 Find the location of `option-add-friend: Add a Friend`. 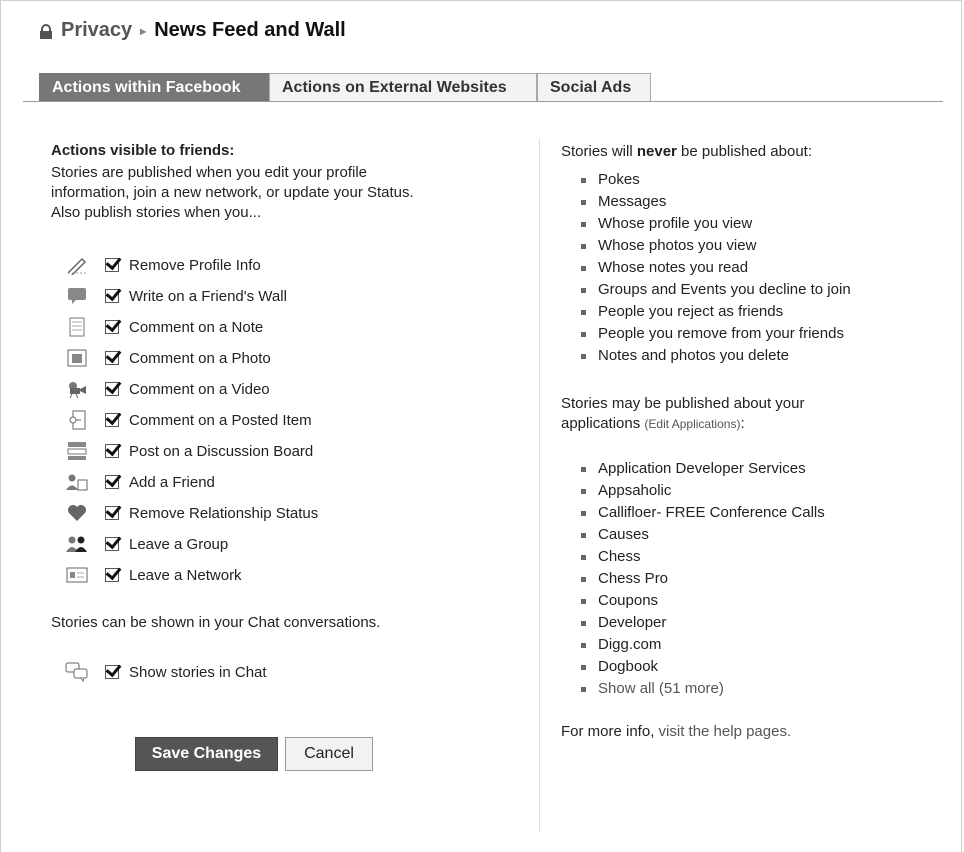

option-add-friend: Add a Friend is located at coordinates (140, 482).